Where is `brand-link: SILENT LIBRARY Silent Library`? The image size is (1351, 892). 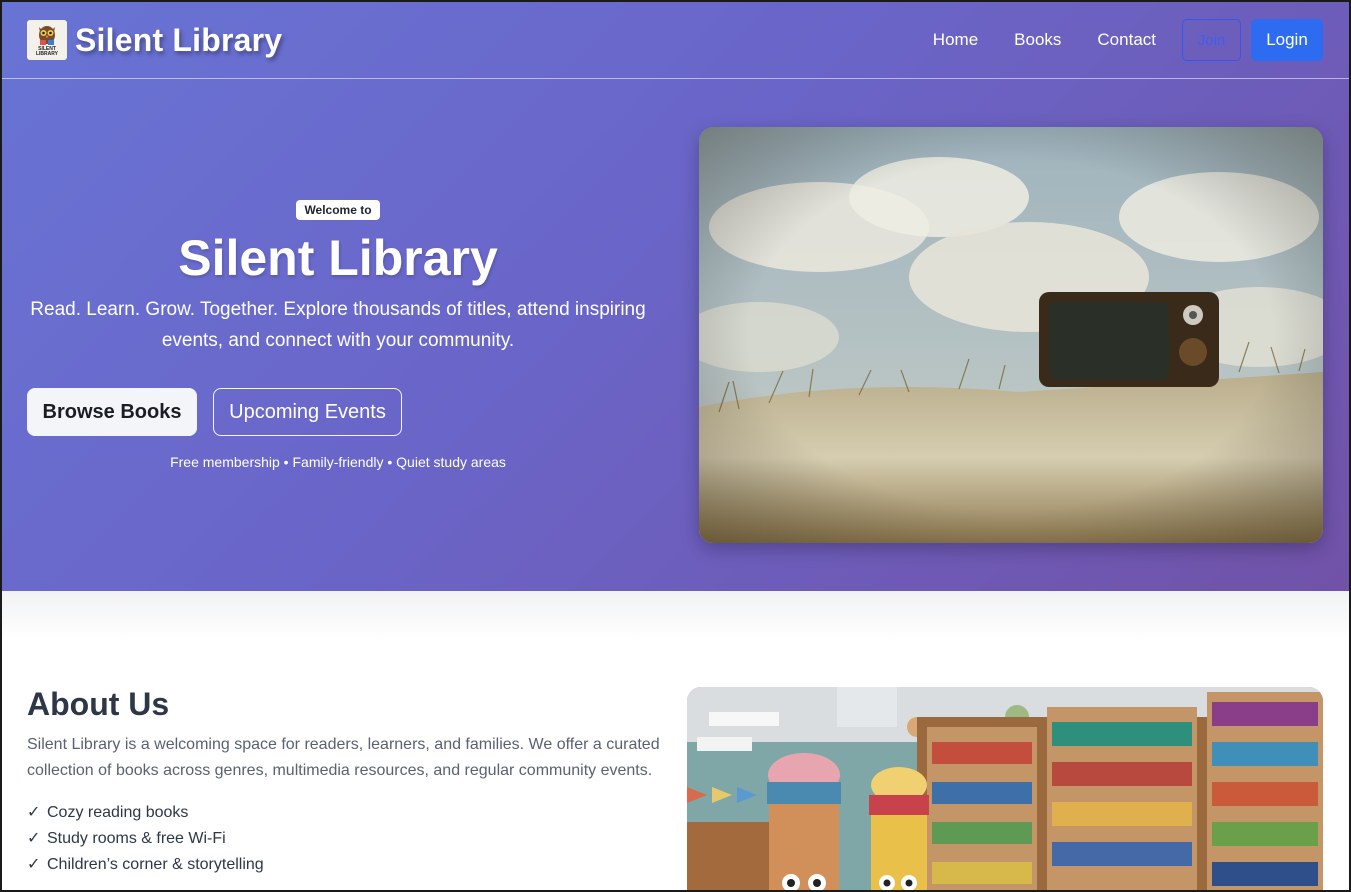
brand-link: SILENT LIBRARY Silent Library is located at coordinates (154, 40).